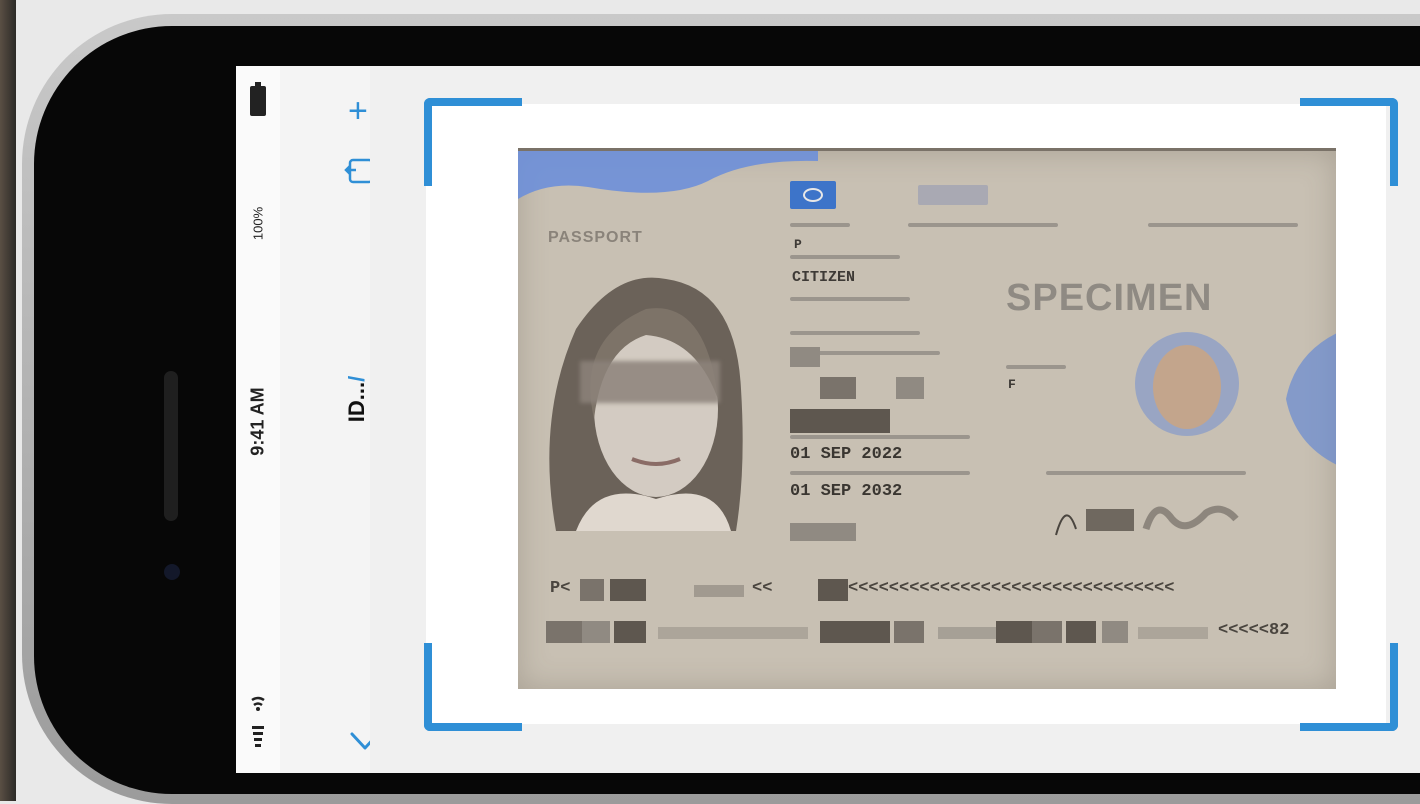  Describe the element at coordinates (8, 400) in the screenshot. I see `background` at that location.